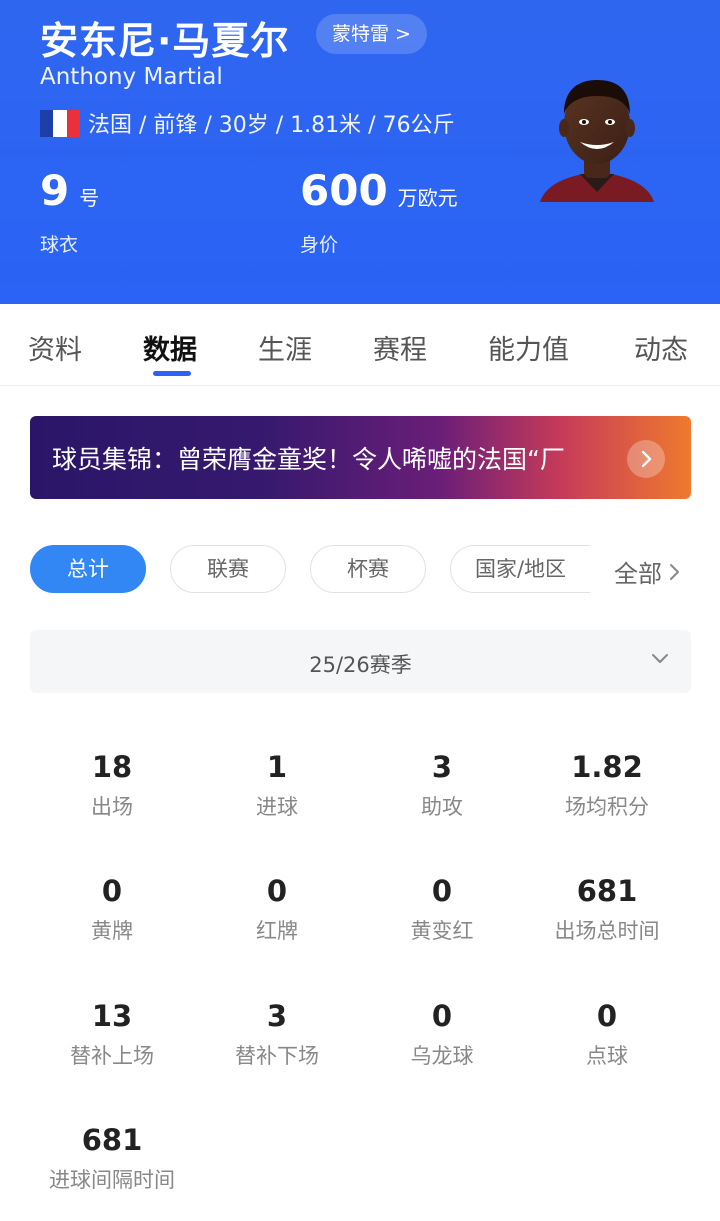 This screenshot has width=720, height=1221. I want to click on stat-label: 助攻, so click(442, 807).